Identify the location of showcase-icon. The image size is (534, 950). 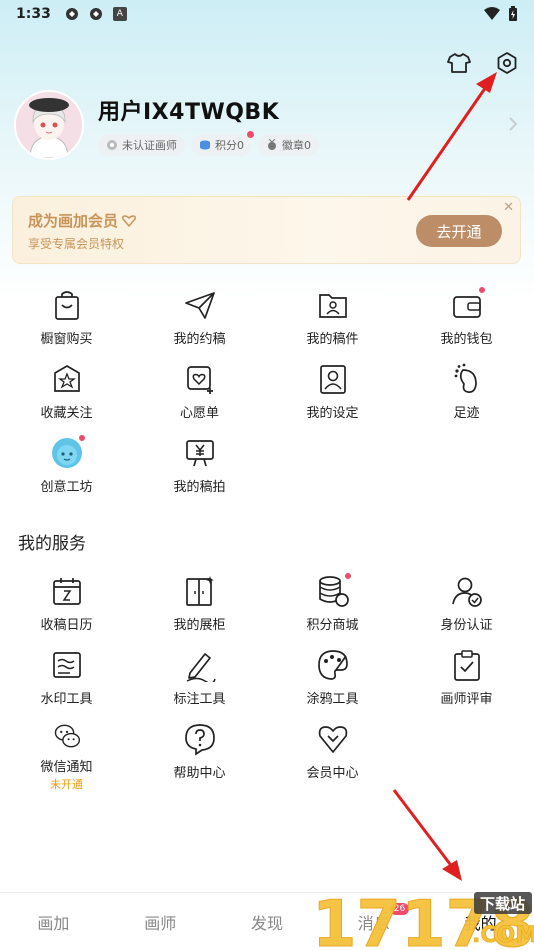
(199, 591).